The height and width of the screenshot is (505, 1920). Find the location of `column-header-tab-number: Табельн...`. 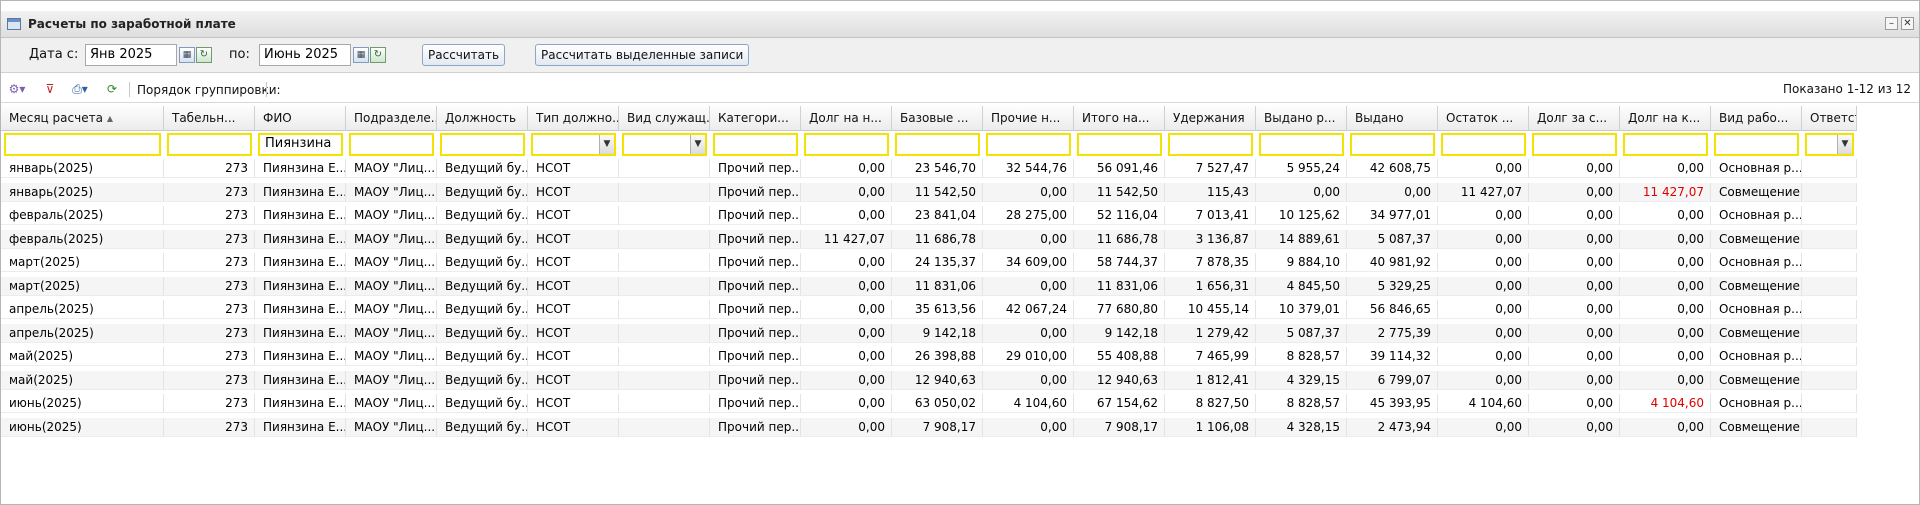

column-header-tab-number: Табельн... is located at coordinates (209, 118).